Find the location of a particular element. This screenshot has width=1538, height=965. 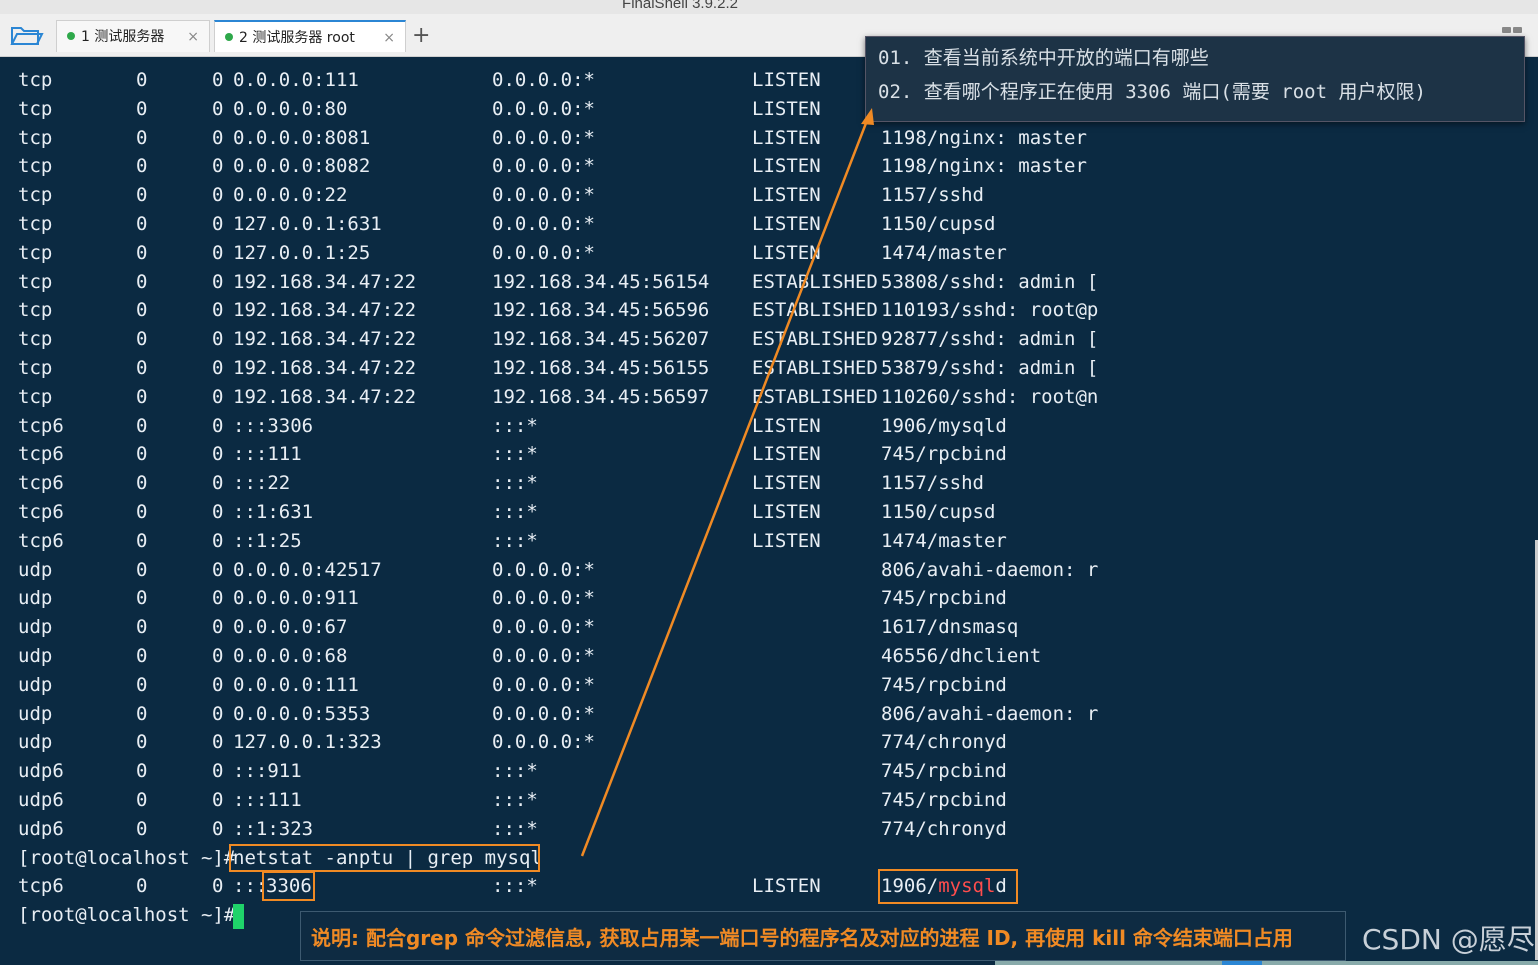

local-address-cell: 0.0.0.0:911 is located at coordinates (296, 598).